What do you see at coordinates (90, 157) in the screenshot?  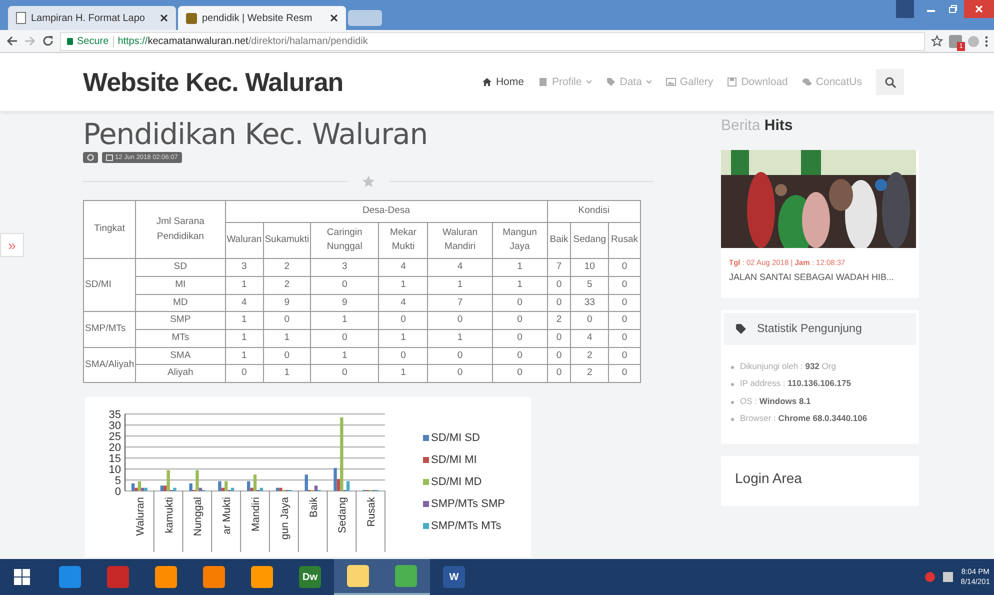 I see `view-badge` at bounding box center [90, 157].